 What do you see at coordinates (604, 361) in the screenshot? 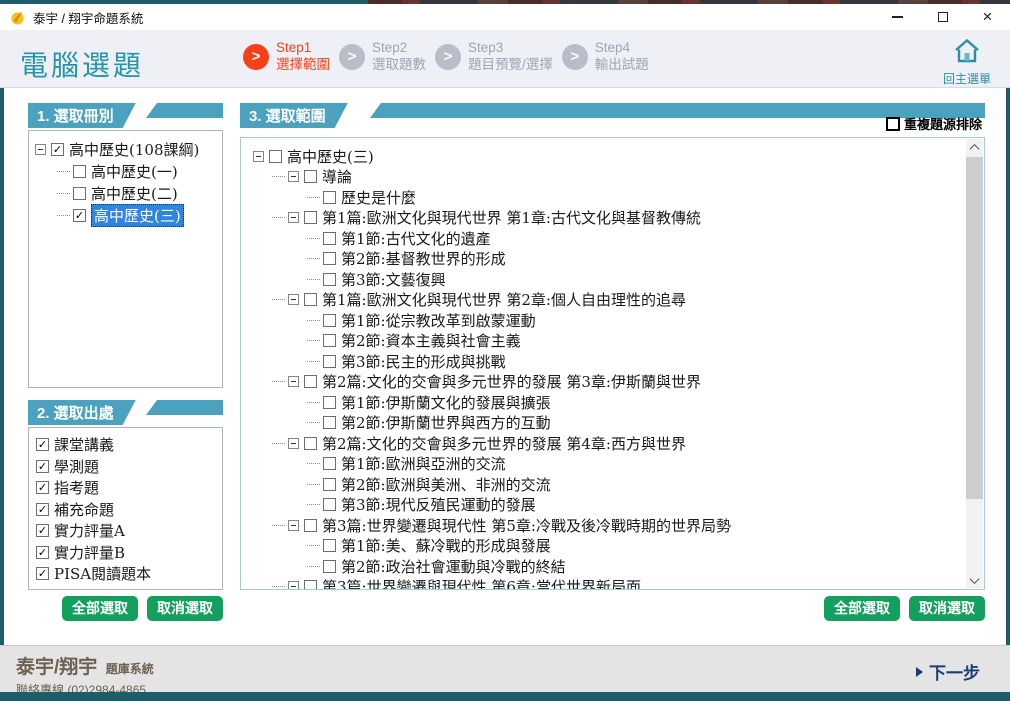
I see `tree-row: 第3節:民主的形成與挑戰` at bounding box center [604, 361].